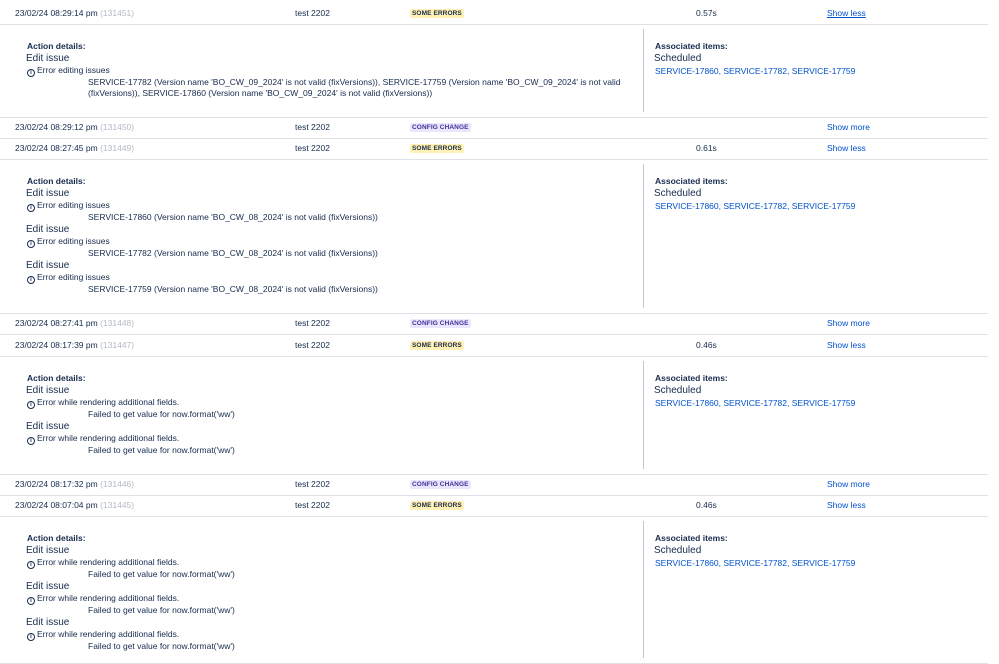  I want to click on execution-id: (131450), so click(117, 127).